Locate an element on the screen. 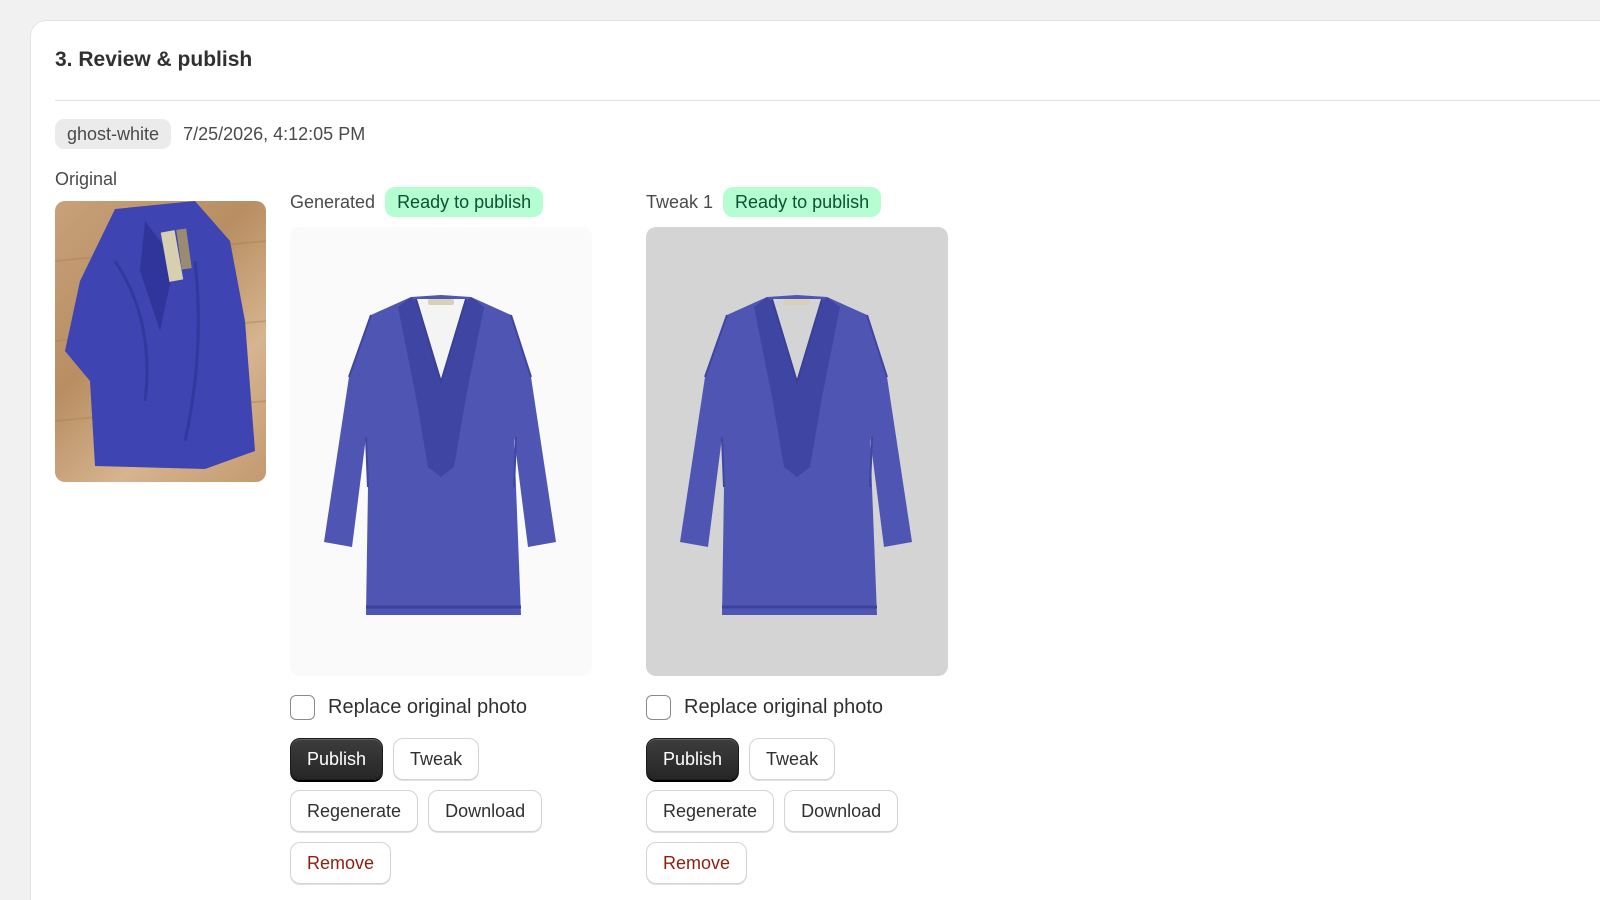 The height and width of the screenshot is (900, 1600). variant-label: Tweak 1 is located at coordinates (680, 201).